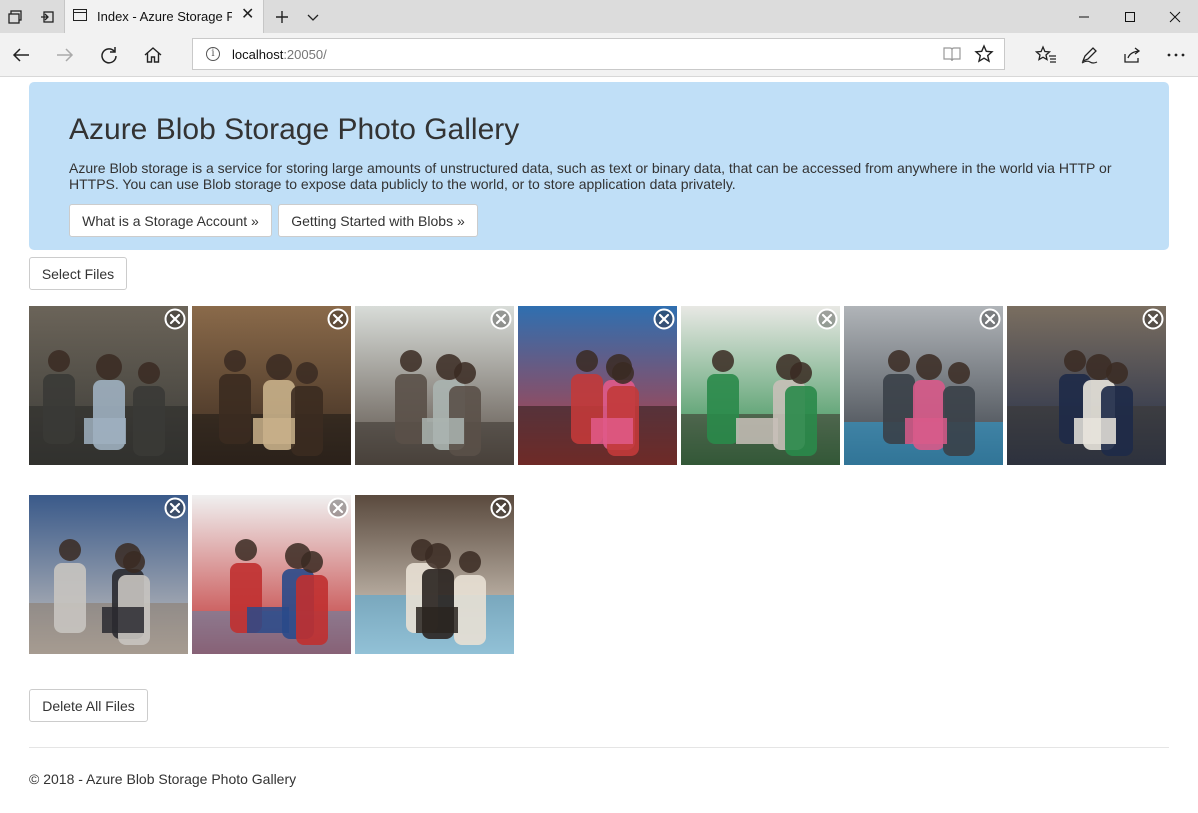 Image resolution: width=1198 pixels, height=813 pixels. What do you see at coordinates (1089, 55) in the screenshot?
I see `web-note-pen-icon` at bounding box center [1089, 55].